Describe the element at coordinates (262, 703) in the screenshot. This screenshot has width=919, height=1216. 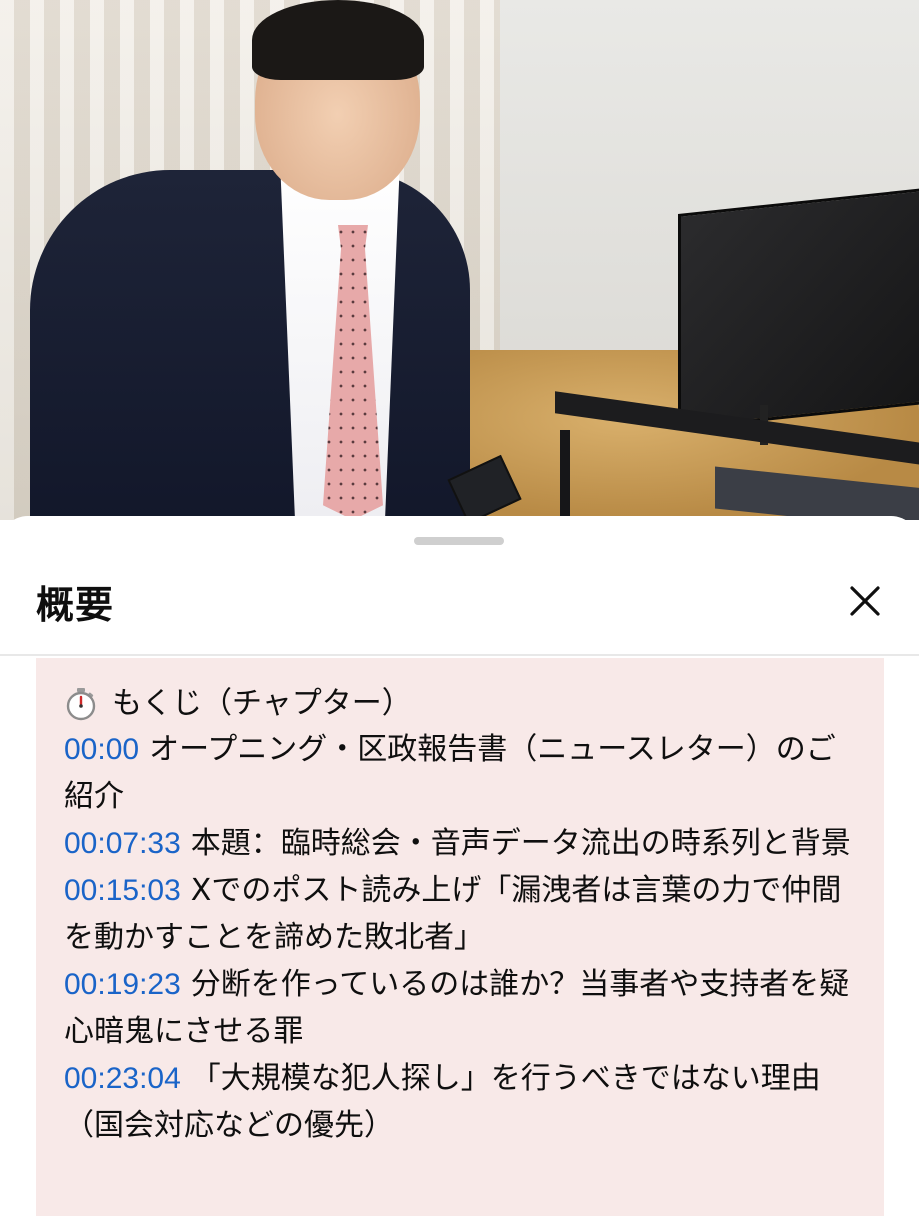
I see `toc-heading-label: もくじ（チャプター）` at that location.